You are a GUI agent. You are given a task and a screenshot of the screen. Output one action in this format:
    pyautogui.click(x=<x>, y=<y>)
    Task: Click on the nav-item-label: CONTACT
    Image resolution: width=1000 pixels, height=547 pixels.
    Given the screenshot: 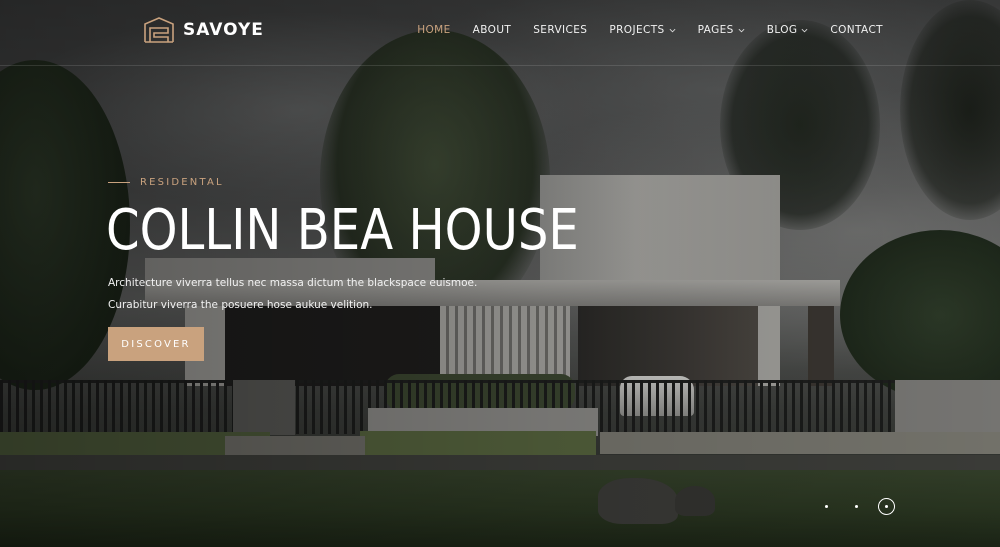 What is the action you would take?
    pyautogui.click(x=856, y=30)
    